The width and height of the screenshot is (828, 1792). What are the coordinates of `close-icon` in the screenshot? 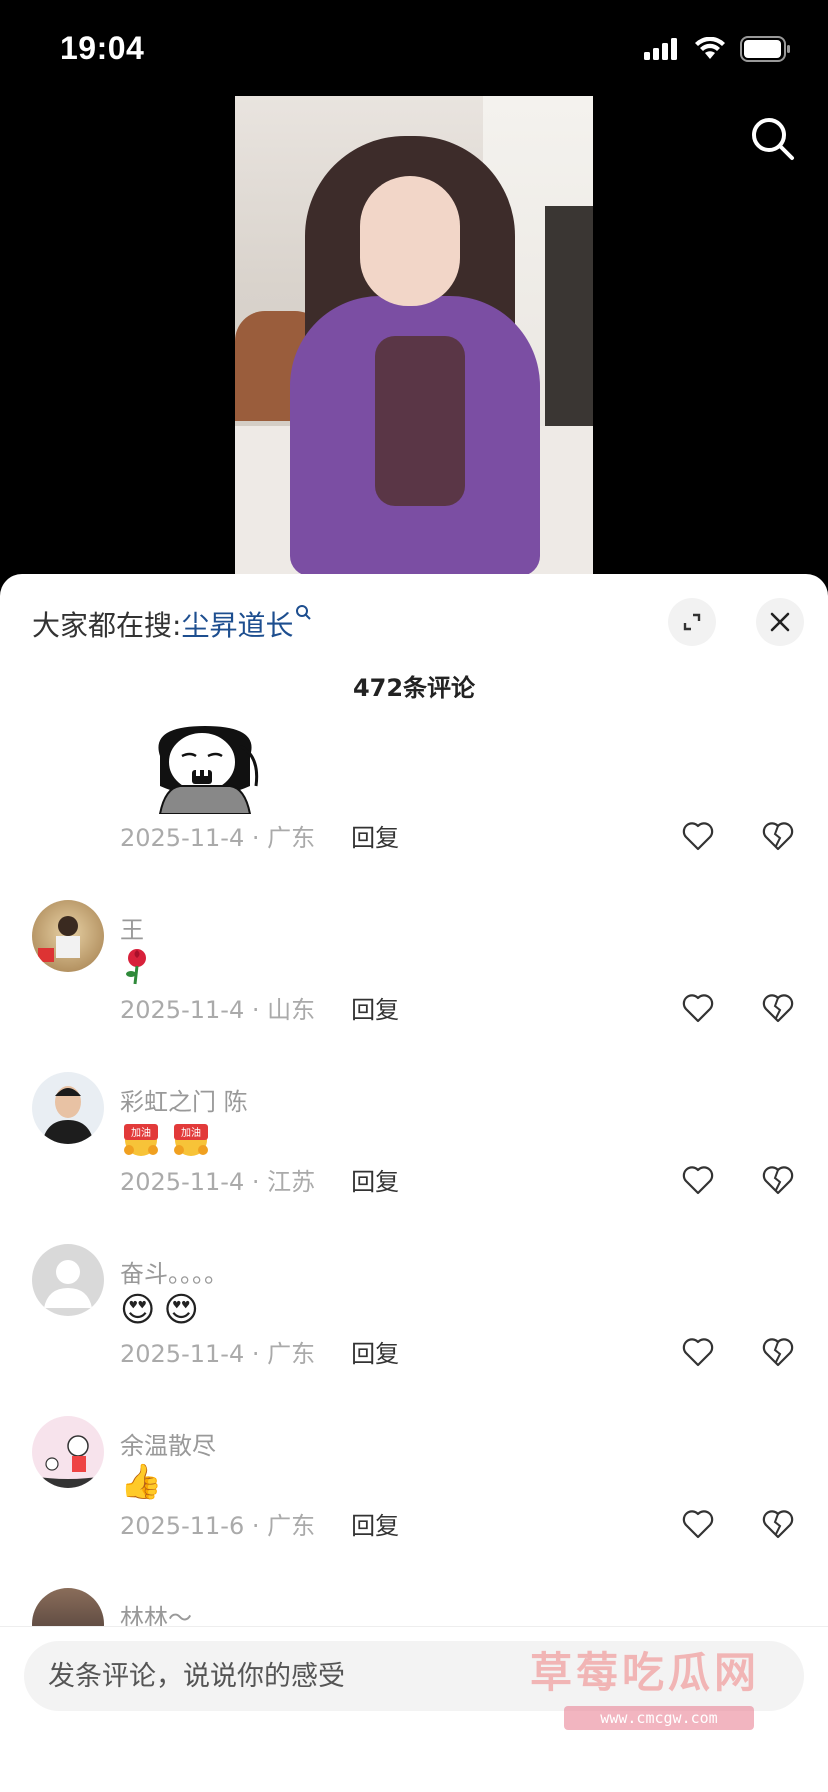 It's located at (780, 622).